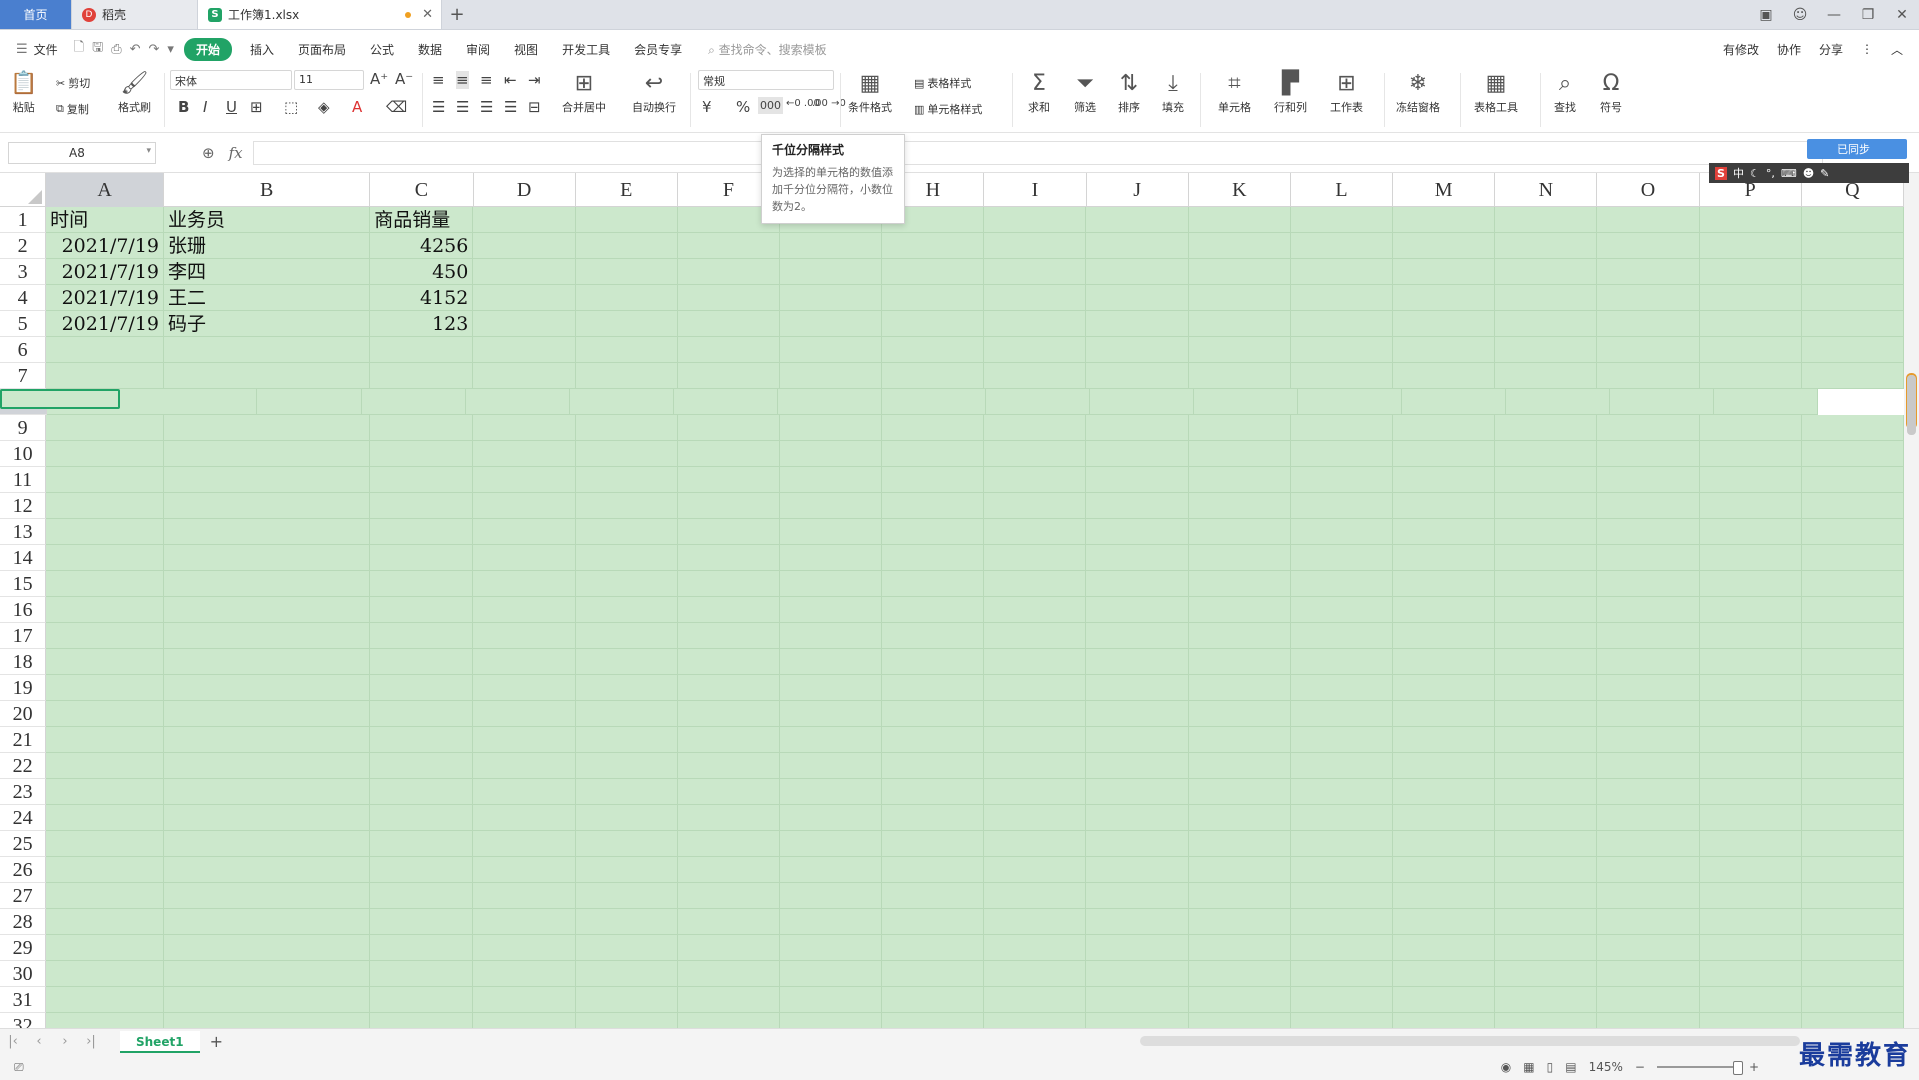 The image size is (1919, 1080). Describe the element at coordinates (1565, 92) in the screenshot. I see `find-button: ⌕ 查找` at that location.